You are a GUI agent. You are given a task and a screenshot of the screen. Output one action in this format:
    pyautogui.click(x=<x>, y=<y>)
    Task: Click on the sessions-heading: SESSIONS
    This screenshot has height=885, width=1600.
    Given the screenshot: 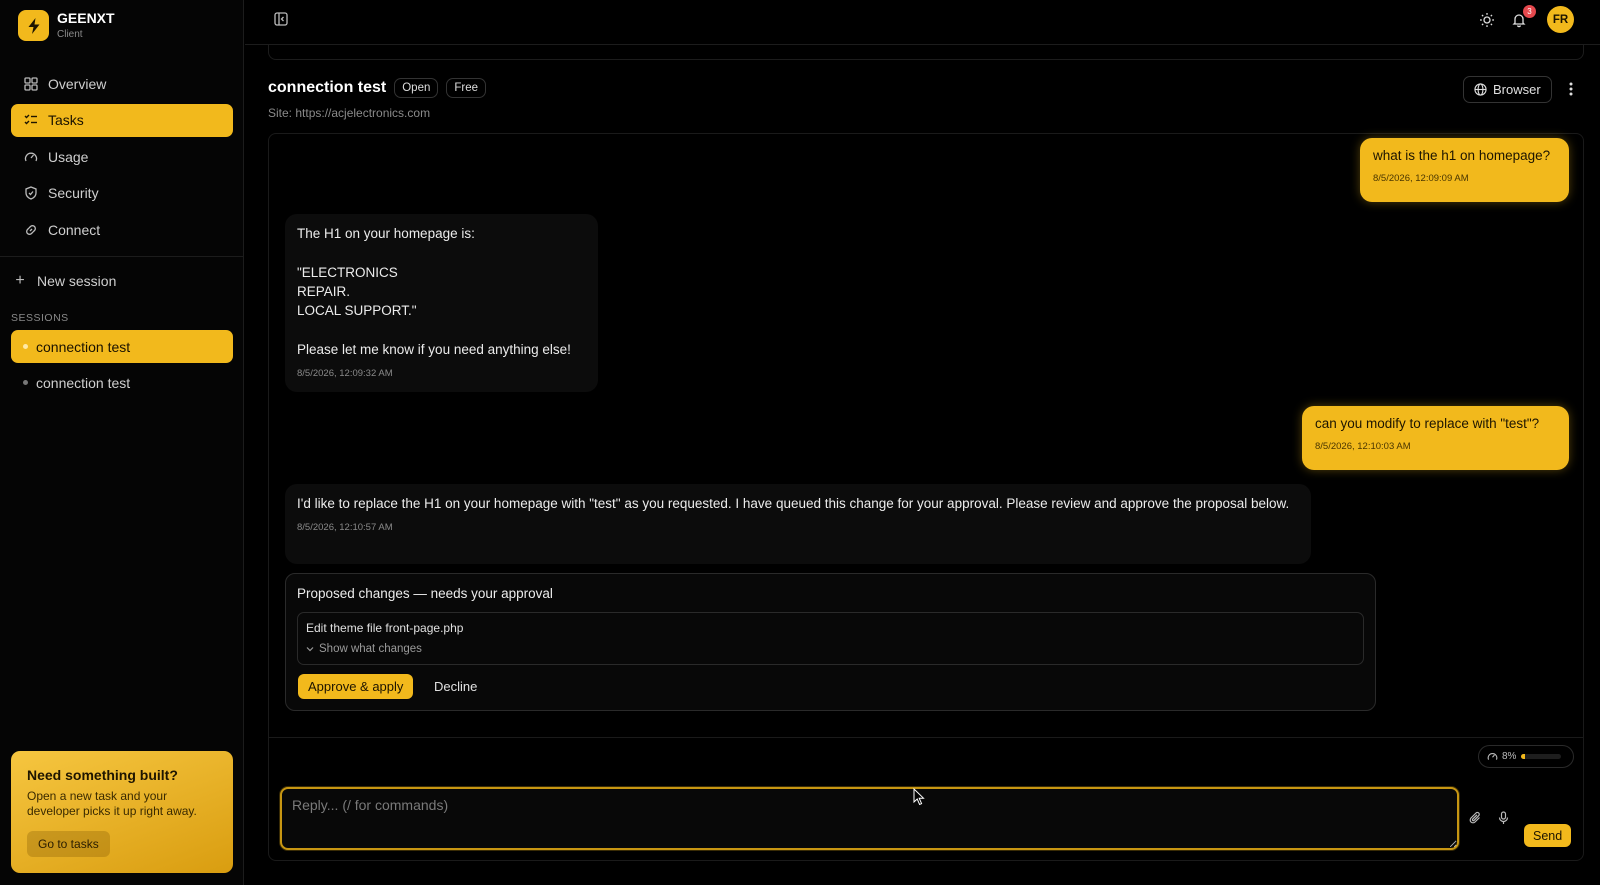 What is the action you would take?
    pyautogui.click(x=40, y=318)
    